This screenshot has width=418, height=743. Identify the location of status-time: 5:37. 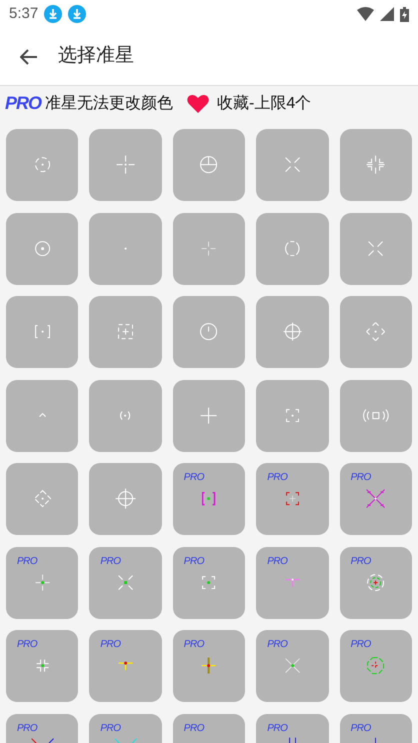
(23, 14).